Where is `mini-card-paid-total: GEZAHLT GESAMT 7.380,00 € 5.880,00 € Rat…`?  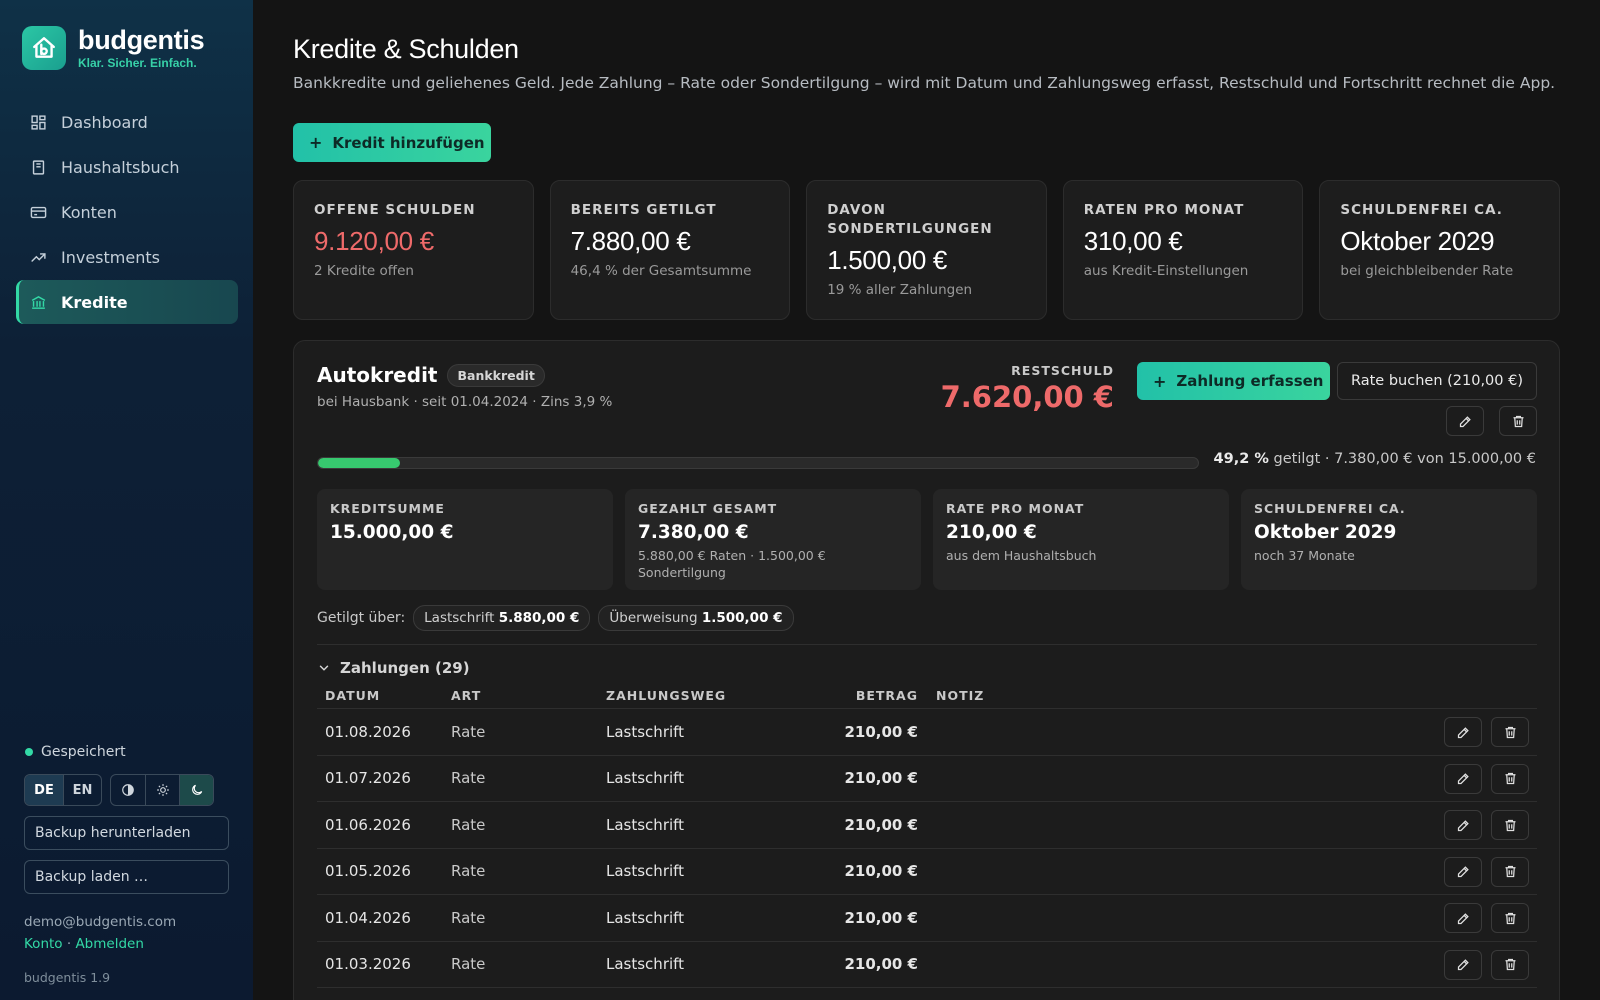 mini-card-paid-total: GEZAHLT GESAMT 7.380,00 € 5.880,00 € Rat… is located at coordinates (773, 539).